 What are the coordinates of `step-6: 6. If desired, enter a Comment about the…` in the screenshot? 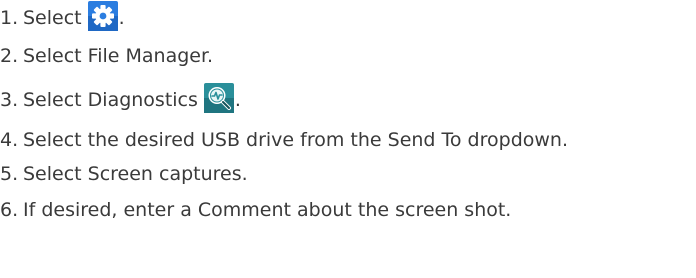 It's located at (255, 210).